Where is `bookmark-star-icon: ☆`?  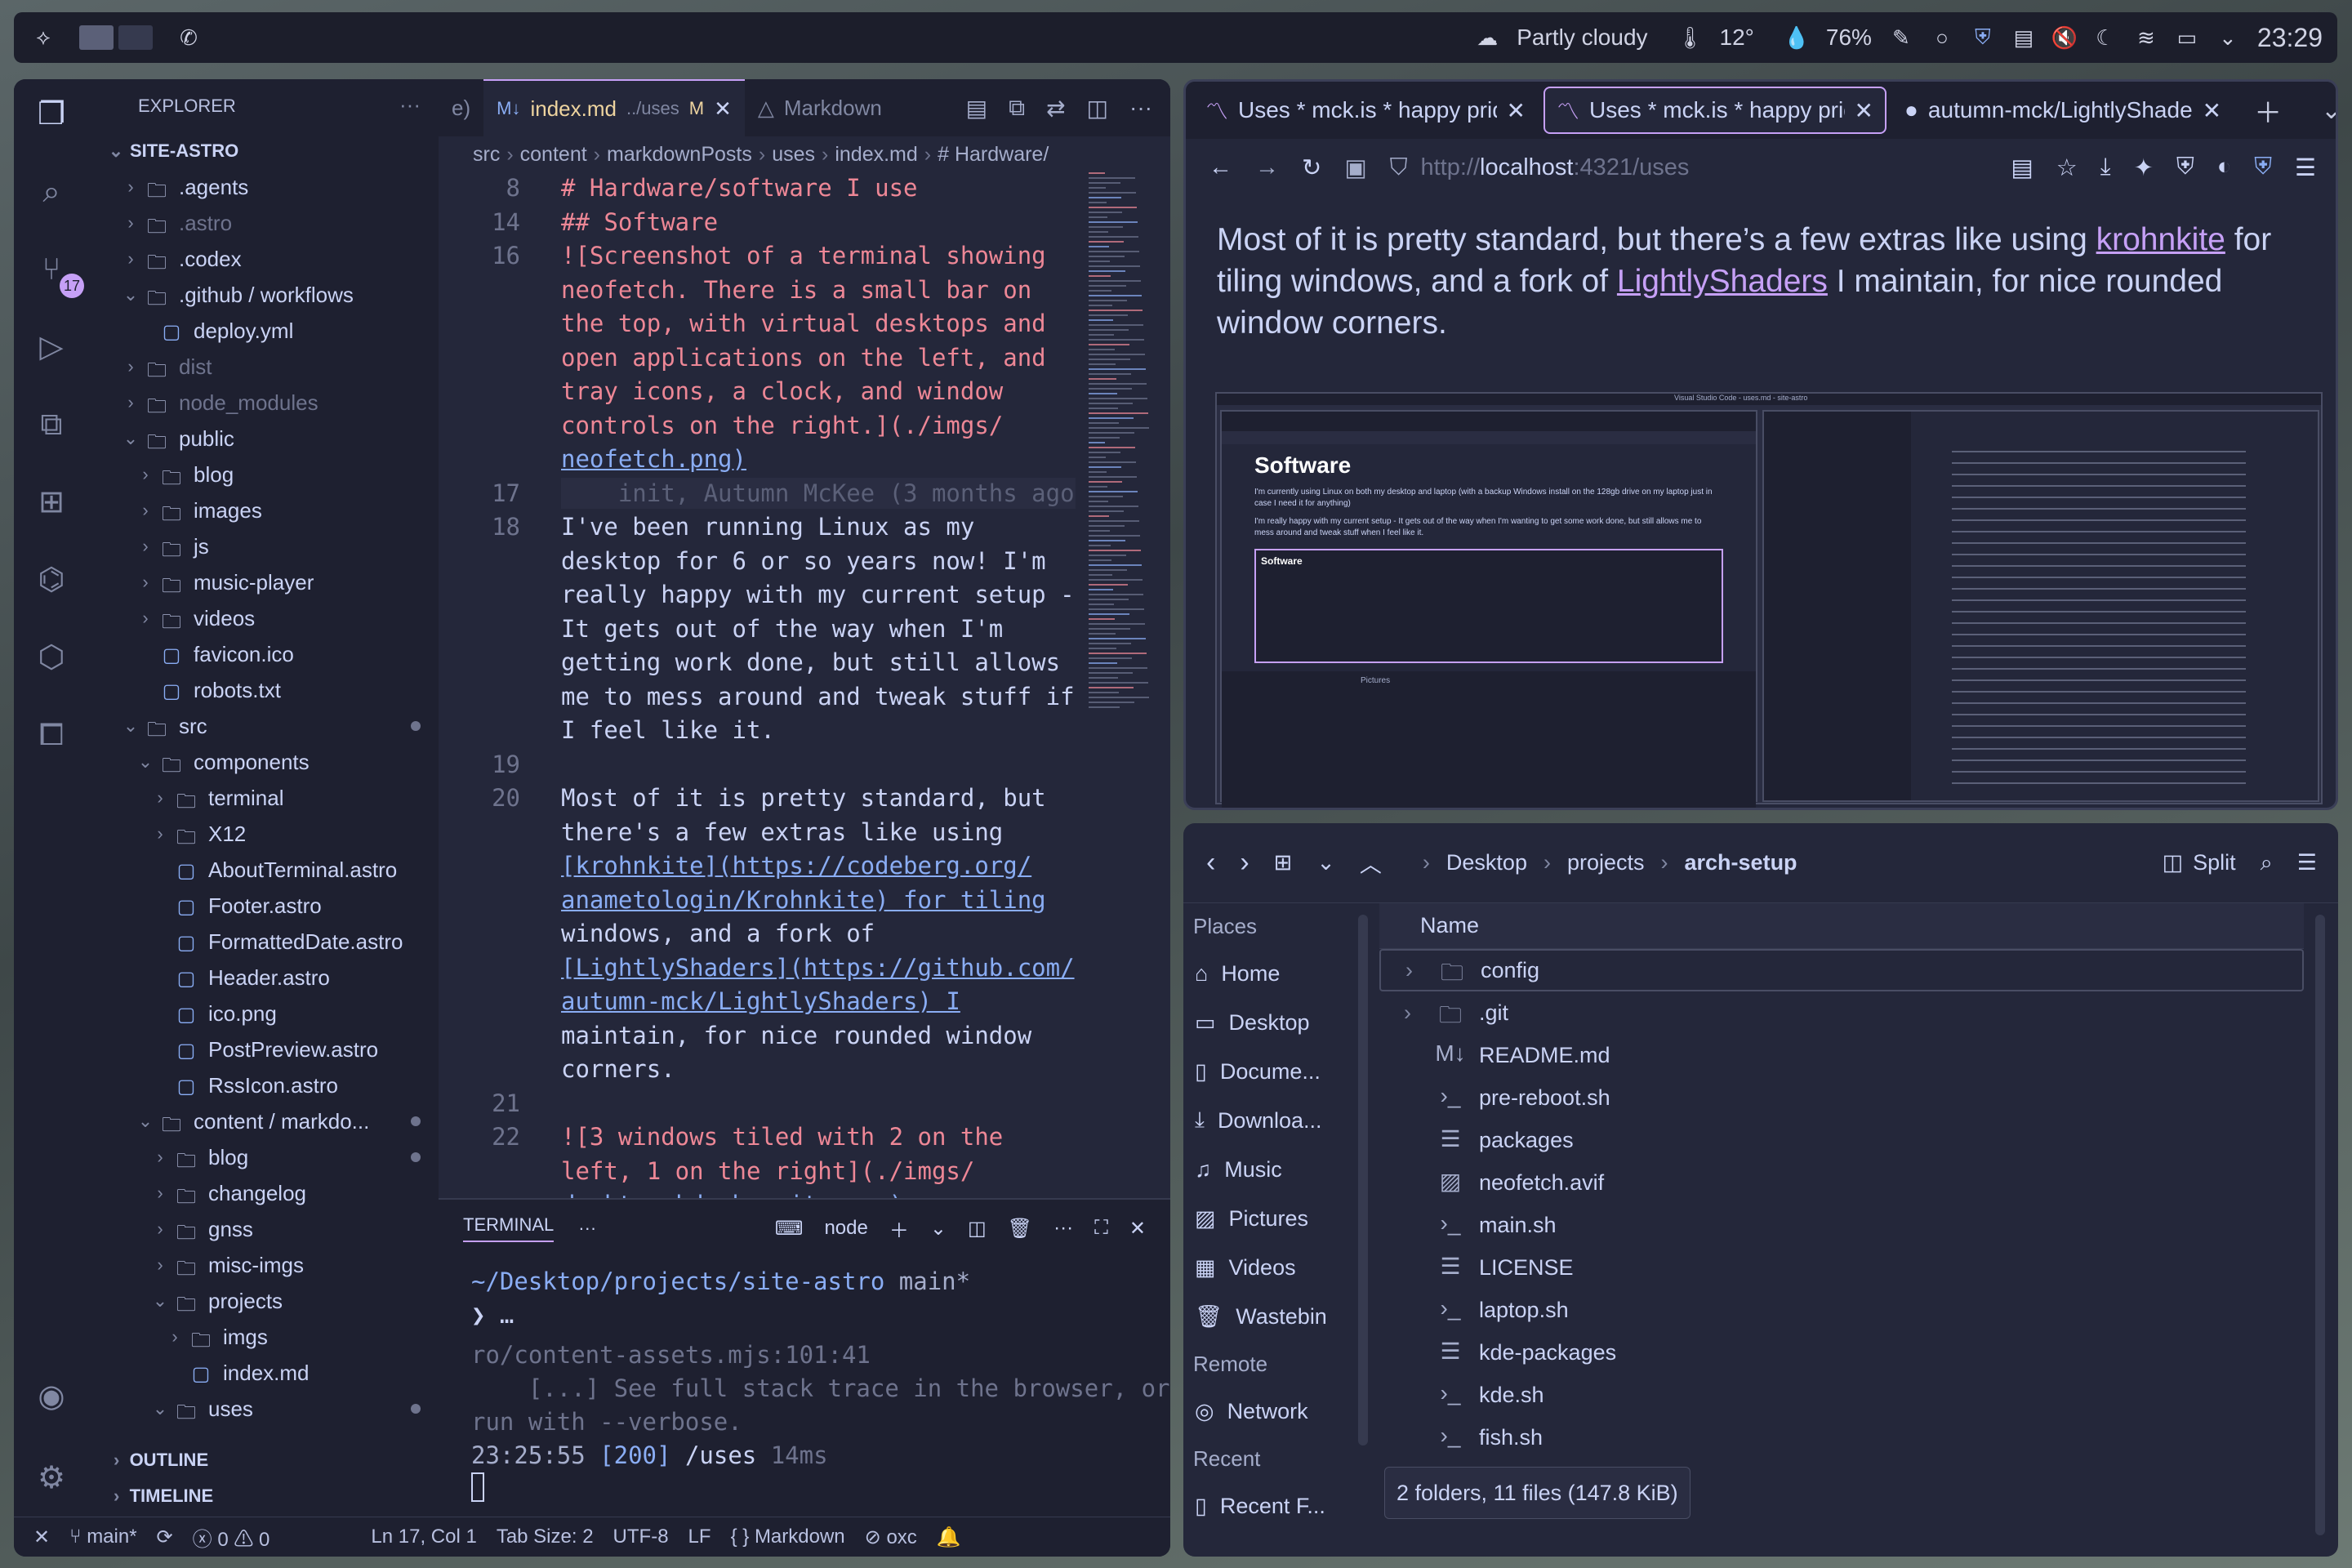 bookmark-star-icon: ☆ is located at coordinates (2067, 168).